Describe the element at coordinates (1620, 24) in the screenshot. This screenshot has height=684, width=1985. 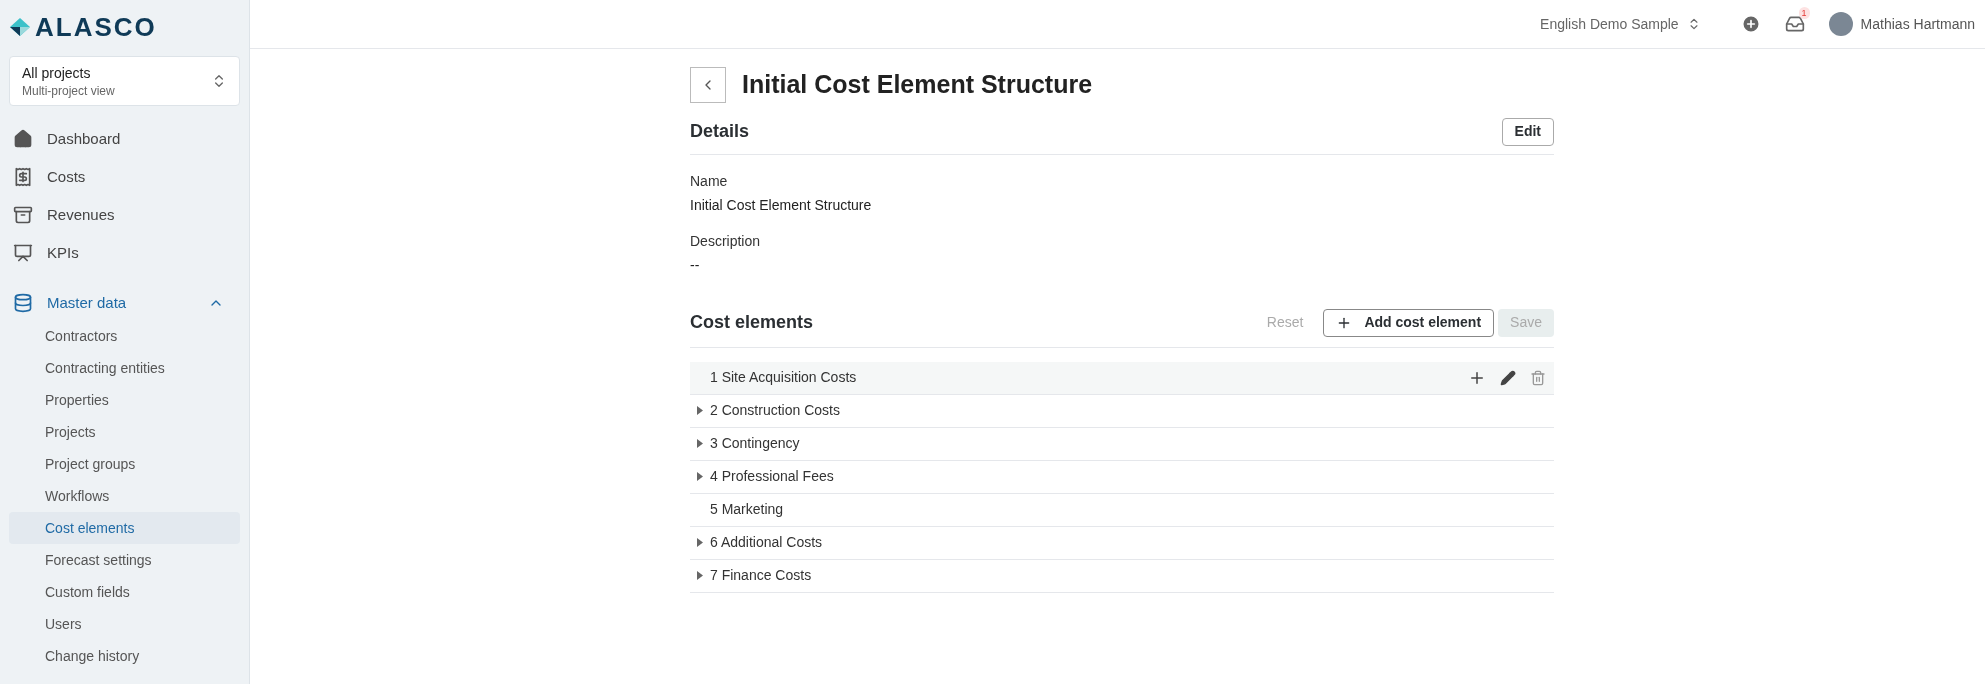
I see `workspace-selector: English Demo Sample` at that location.